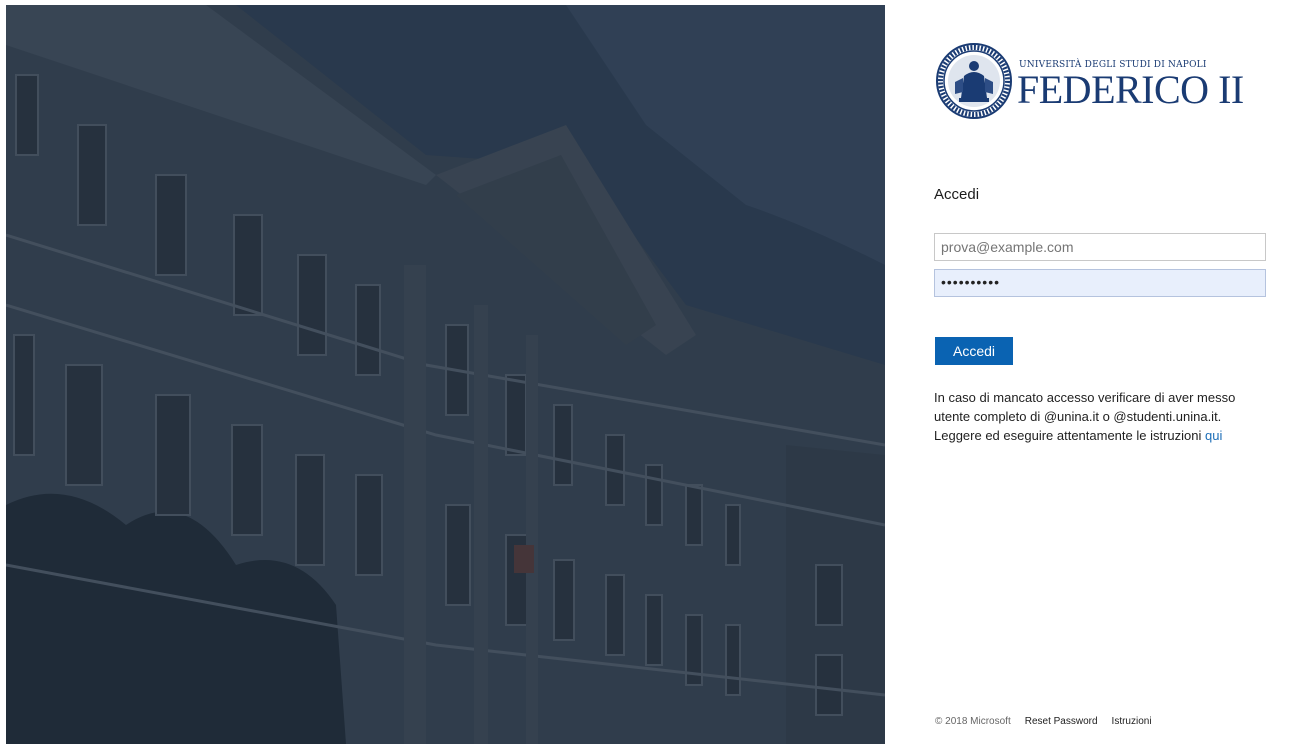 The height and width of the screenshot is (744, 1316). What do you see at coordinates (1100, 247) in the screenshot?
I see `email-input` at bounding box center [1100, 247].